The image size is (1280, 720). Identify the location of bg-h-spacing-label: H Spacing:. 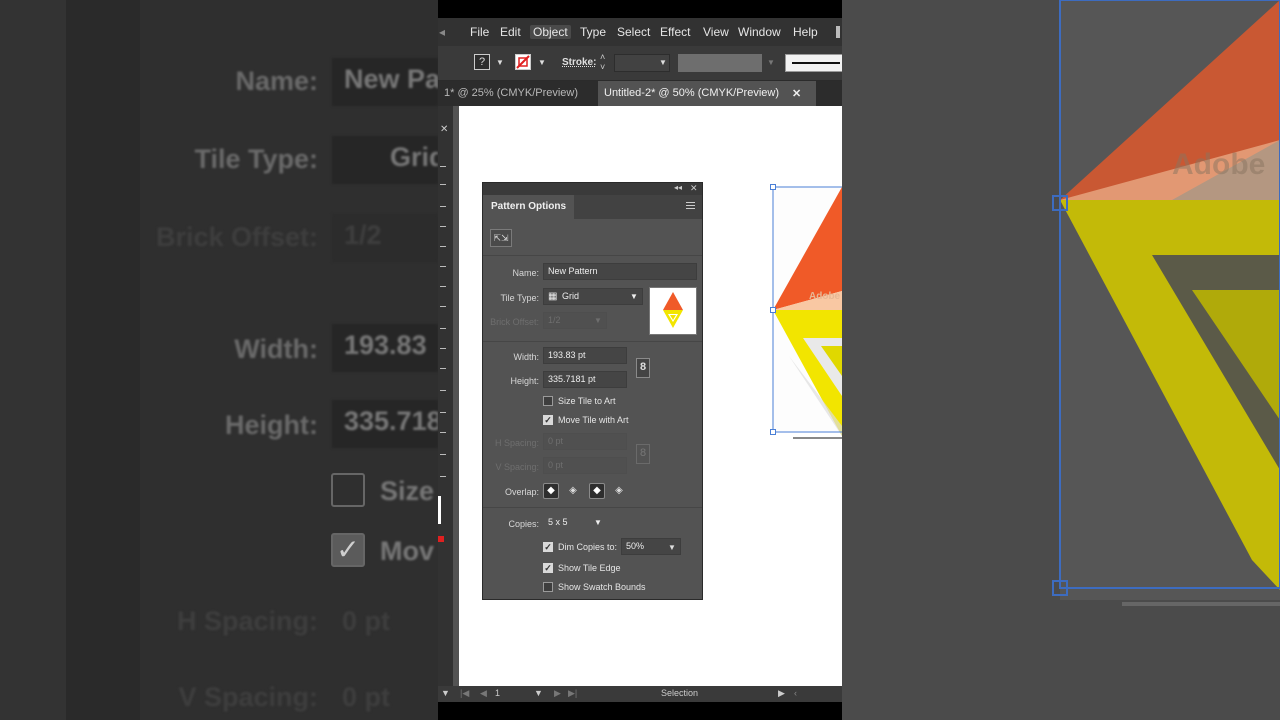
(247, 621).